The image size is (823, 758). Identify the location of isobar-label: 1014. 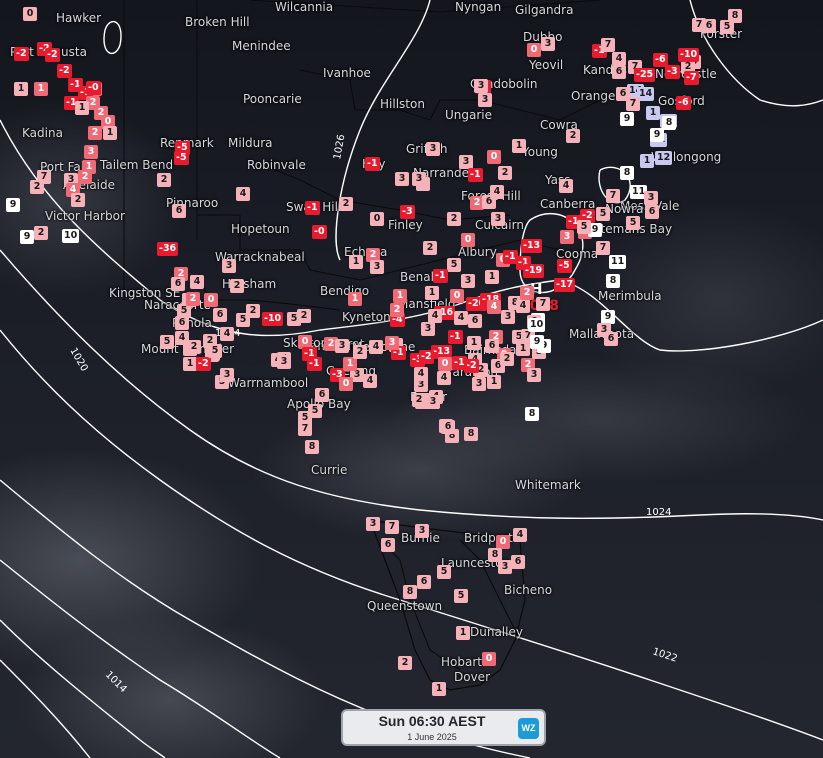
(116, 682).